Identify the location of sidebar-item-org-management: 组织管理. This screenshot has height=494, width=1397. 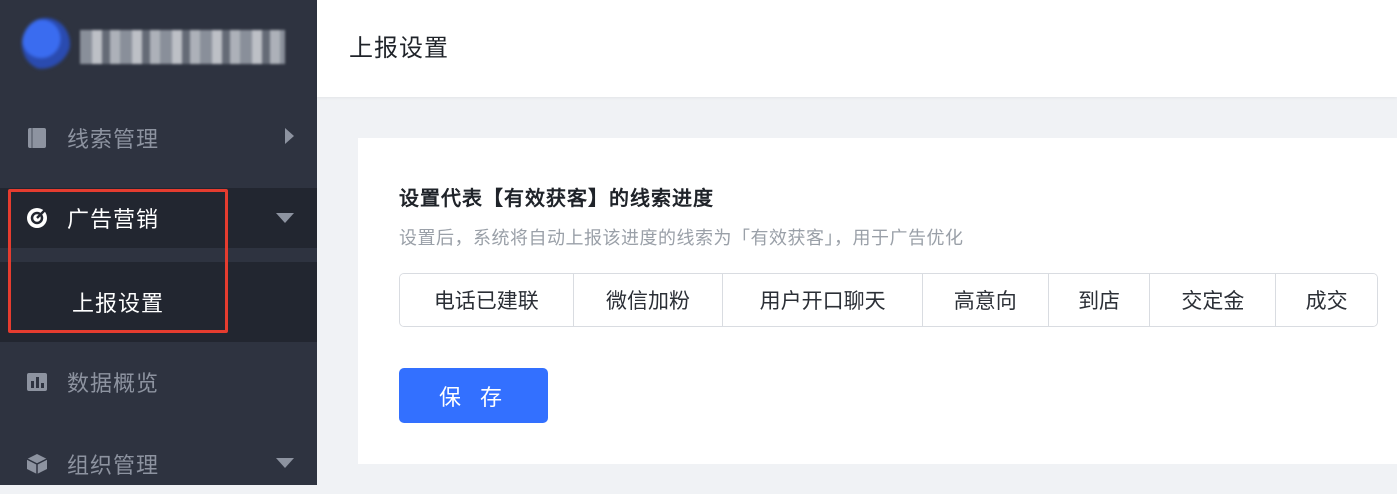
(158, 464).